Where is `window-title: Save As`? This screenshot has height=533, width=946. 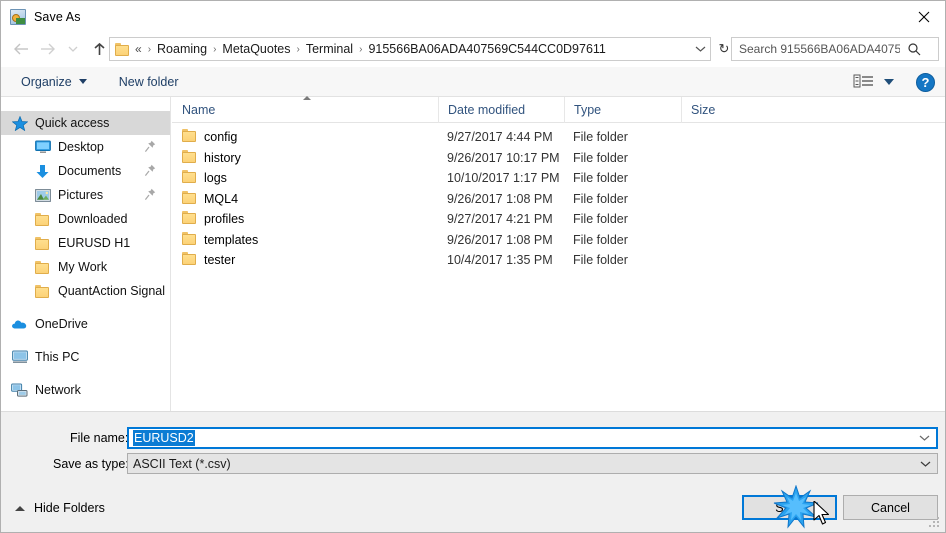
window-title: Save As is located at coordinates (57, 17).